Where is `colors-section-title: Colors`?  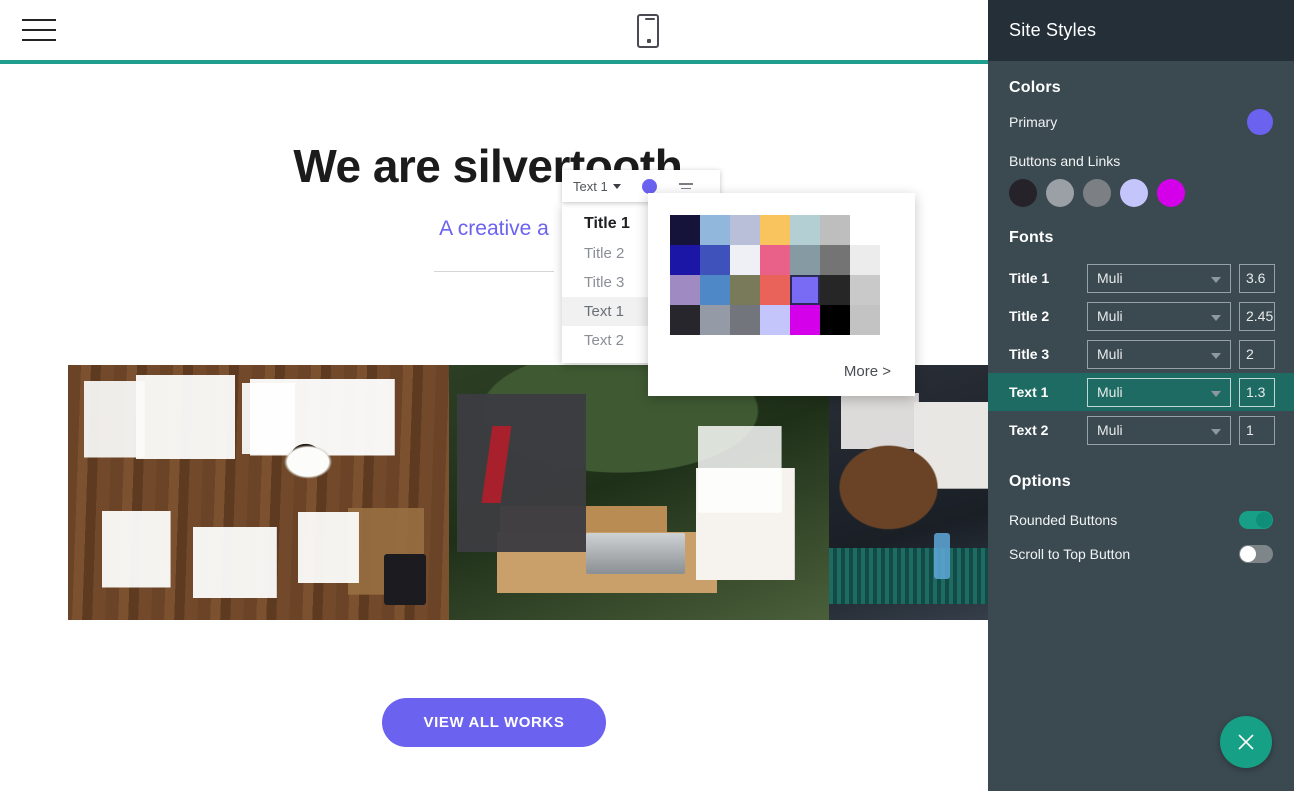 colors-section-title: Colors is located at coordinates (1035, 87).